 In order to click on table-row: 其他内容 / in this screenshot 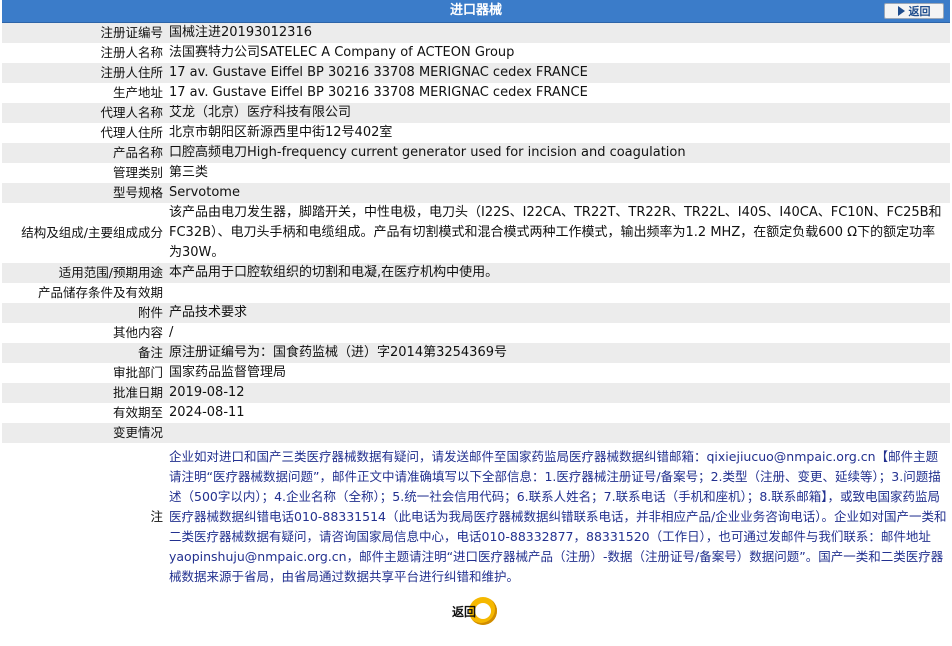, I will do `click(476, 333)`.